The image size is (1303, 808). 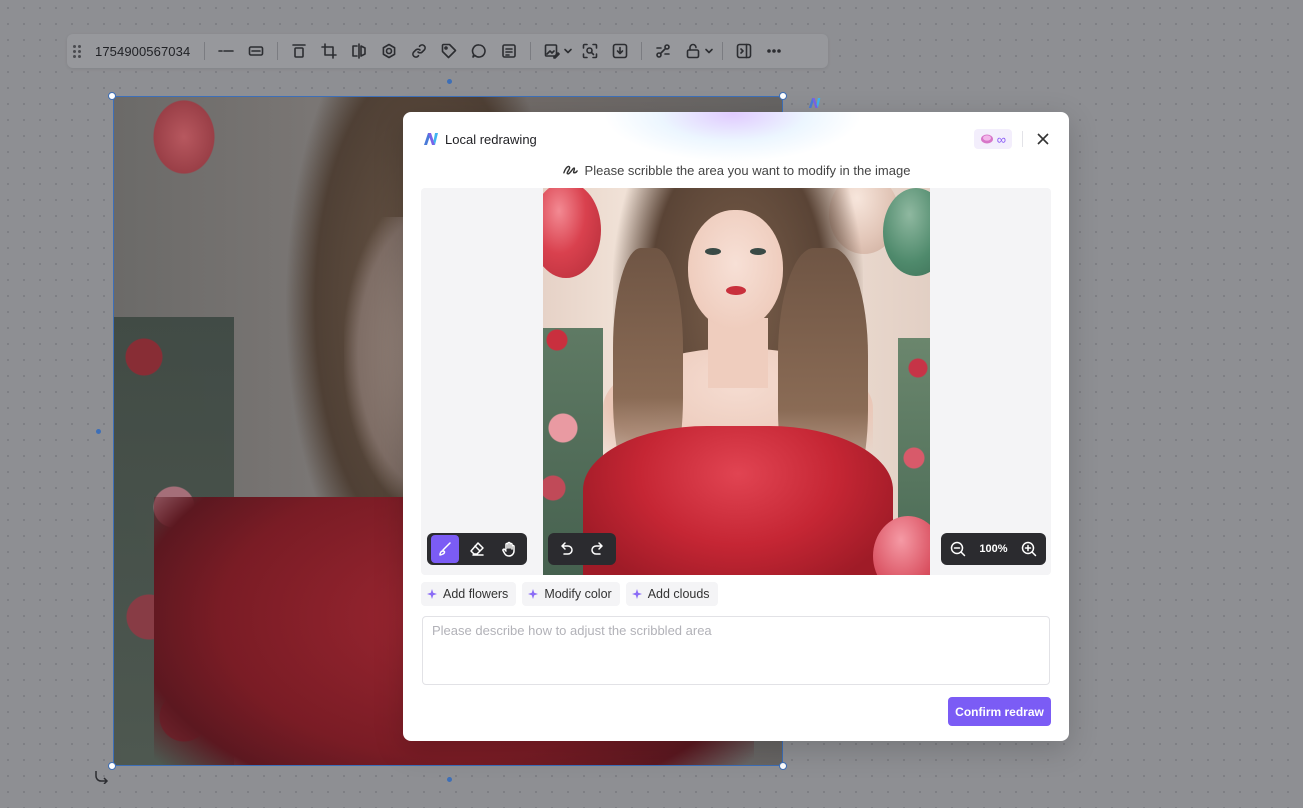 I want to click on hand-tool-button, so click(x=509, y=549).